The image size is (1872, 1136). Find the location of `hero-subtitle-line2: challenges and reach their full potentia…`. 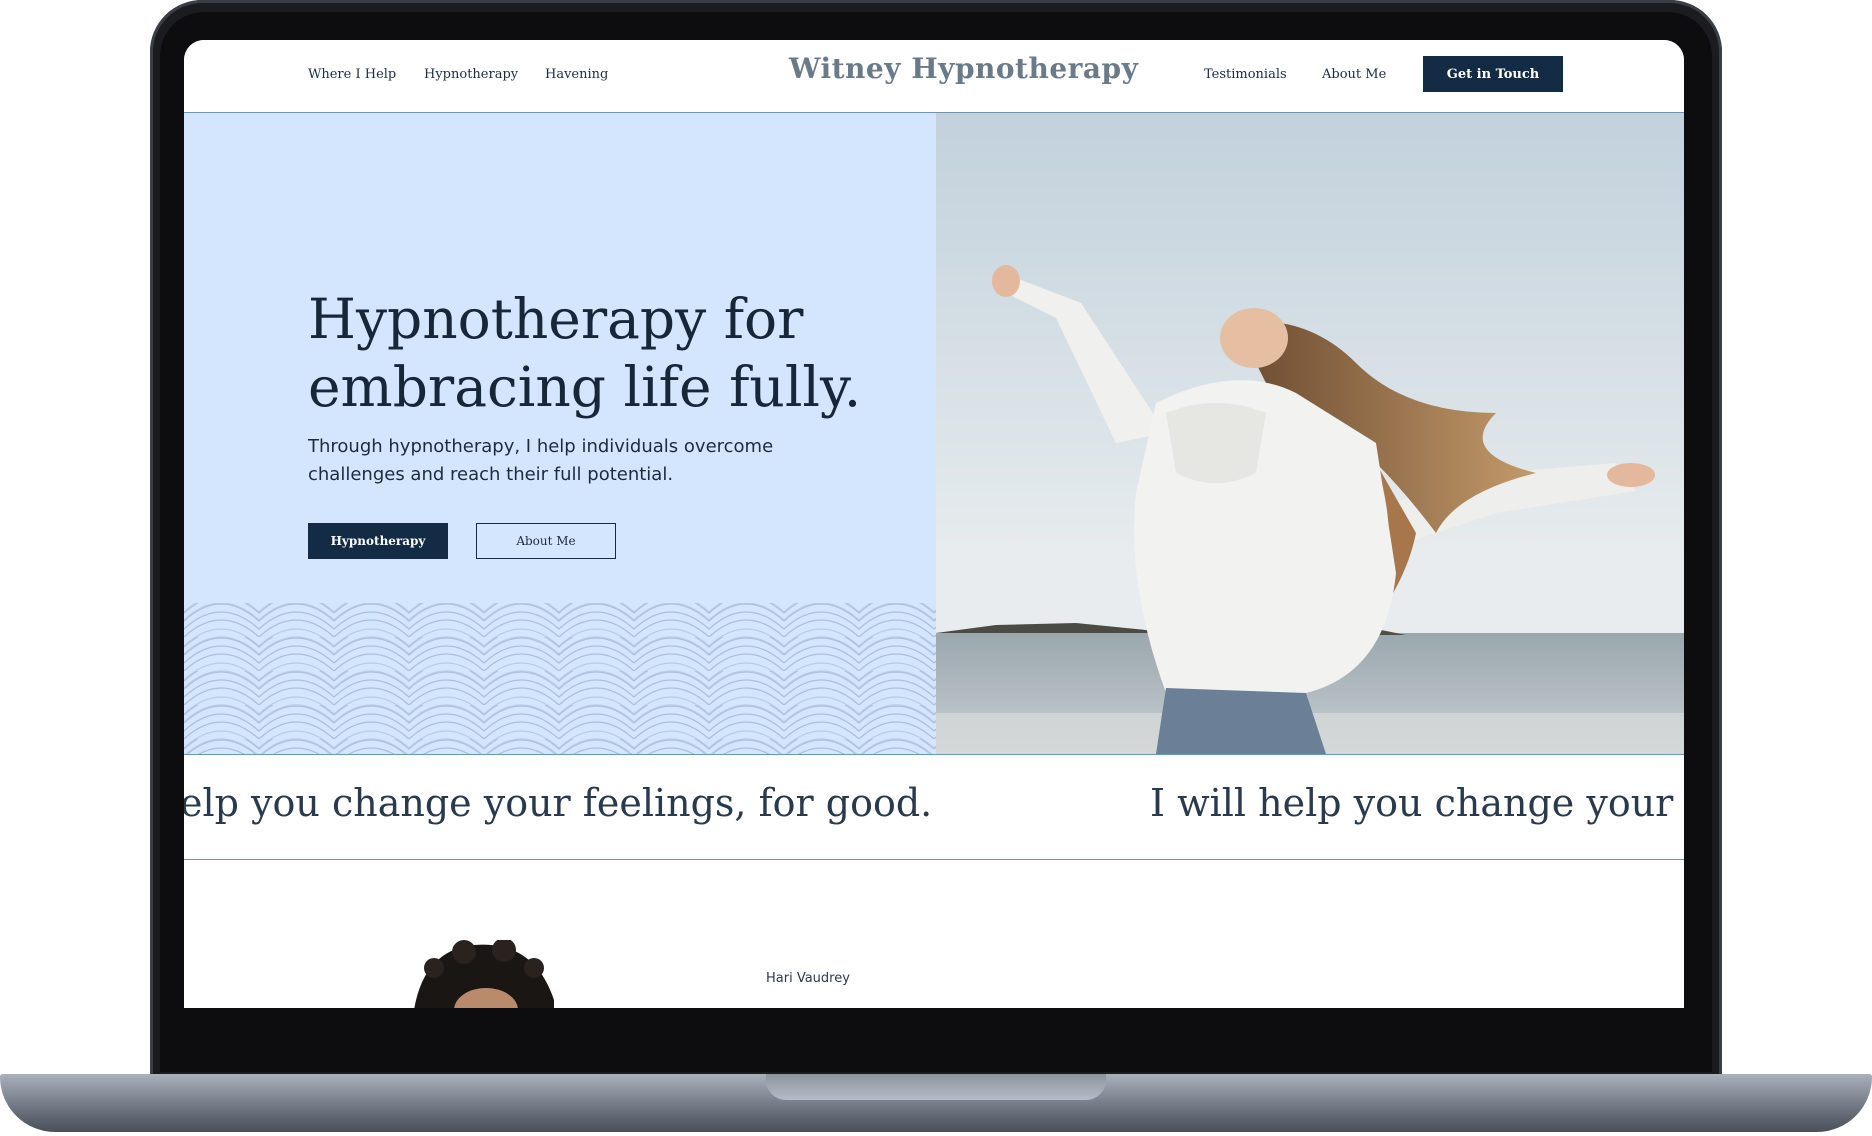

hero-subtitle-line2: challenges and reach their full potentia… is located at coordinates (491, 474).